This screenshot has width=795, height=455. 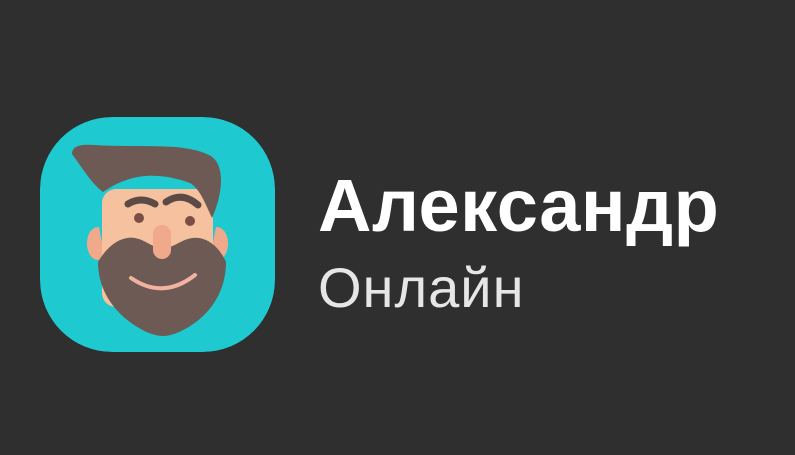 I want to click on online-status: Онлайн, so click(x=421, y=287).